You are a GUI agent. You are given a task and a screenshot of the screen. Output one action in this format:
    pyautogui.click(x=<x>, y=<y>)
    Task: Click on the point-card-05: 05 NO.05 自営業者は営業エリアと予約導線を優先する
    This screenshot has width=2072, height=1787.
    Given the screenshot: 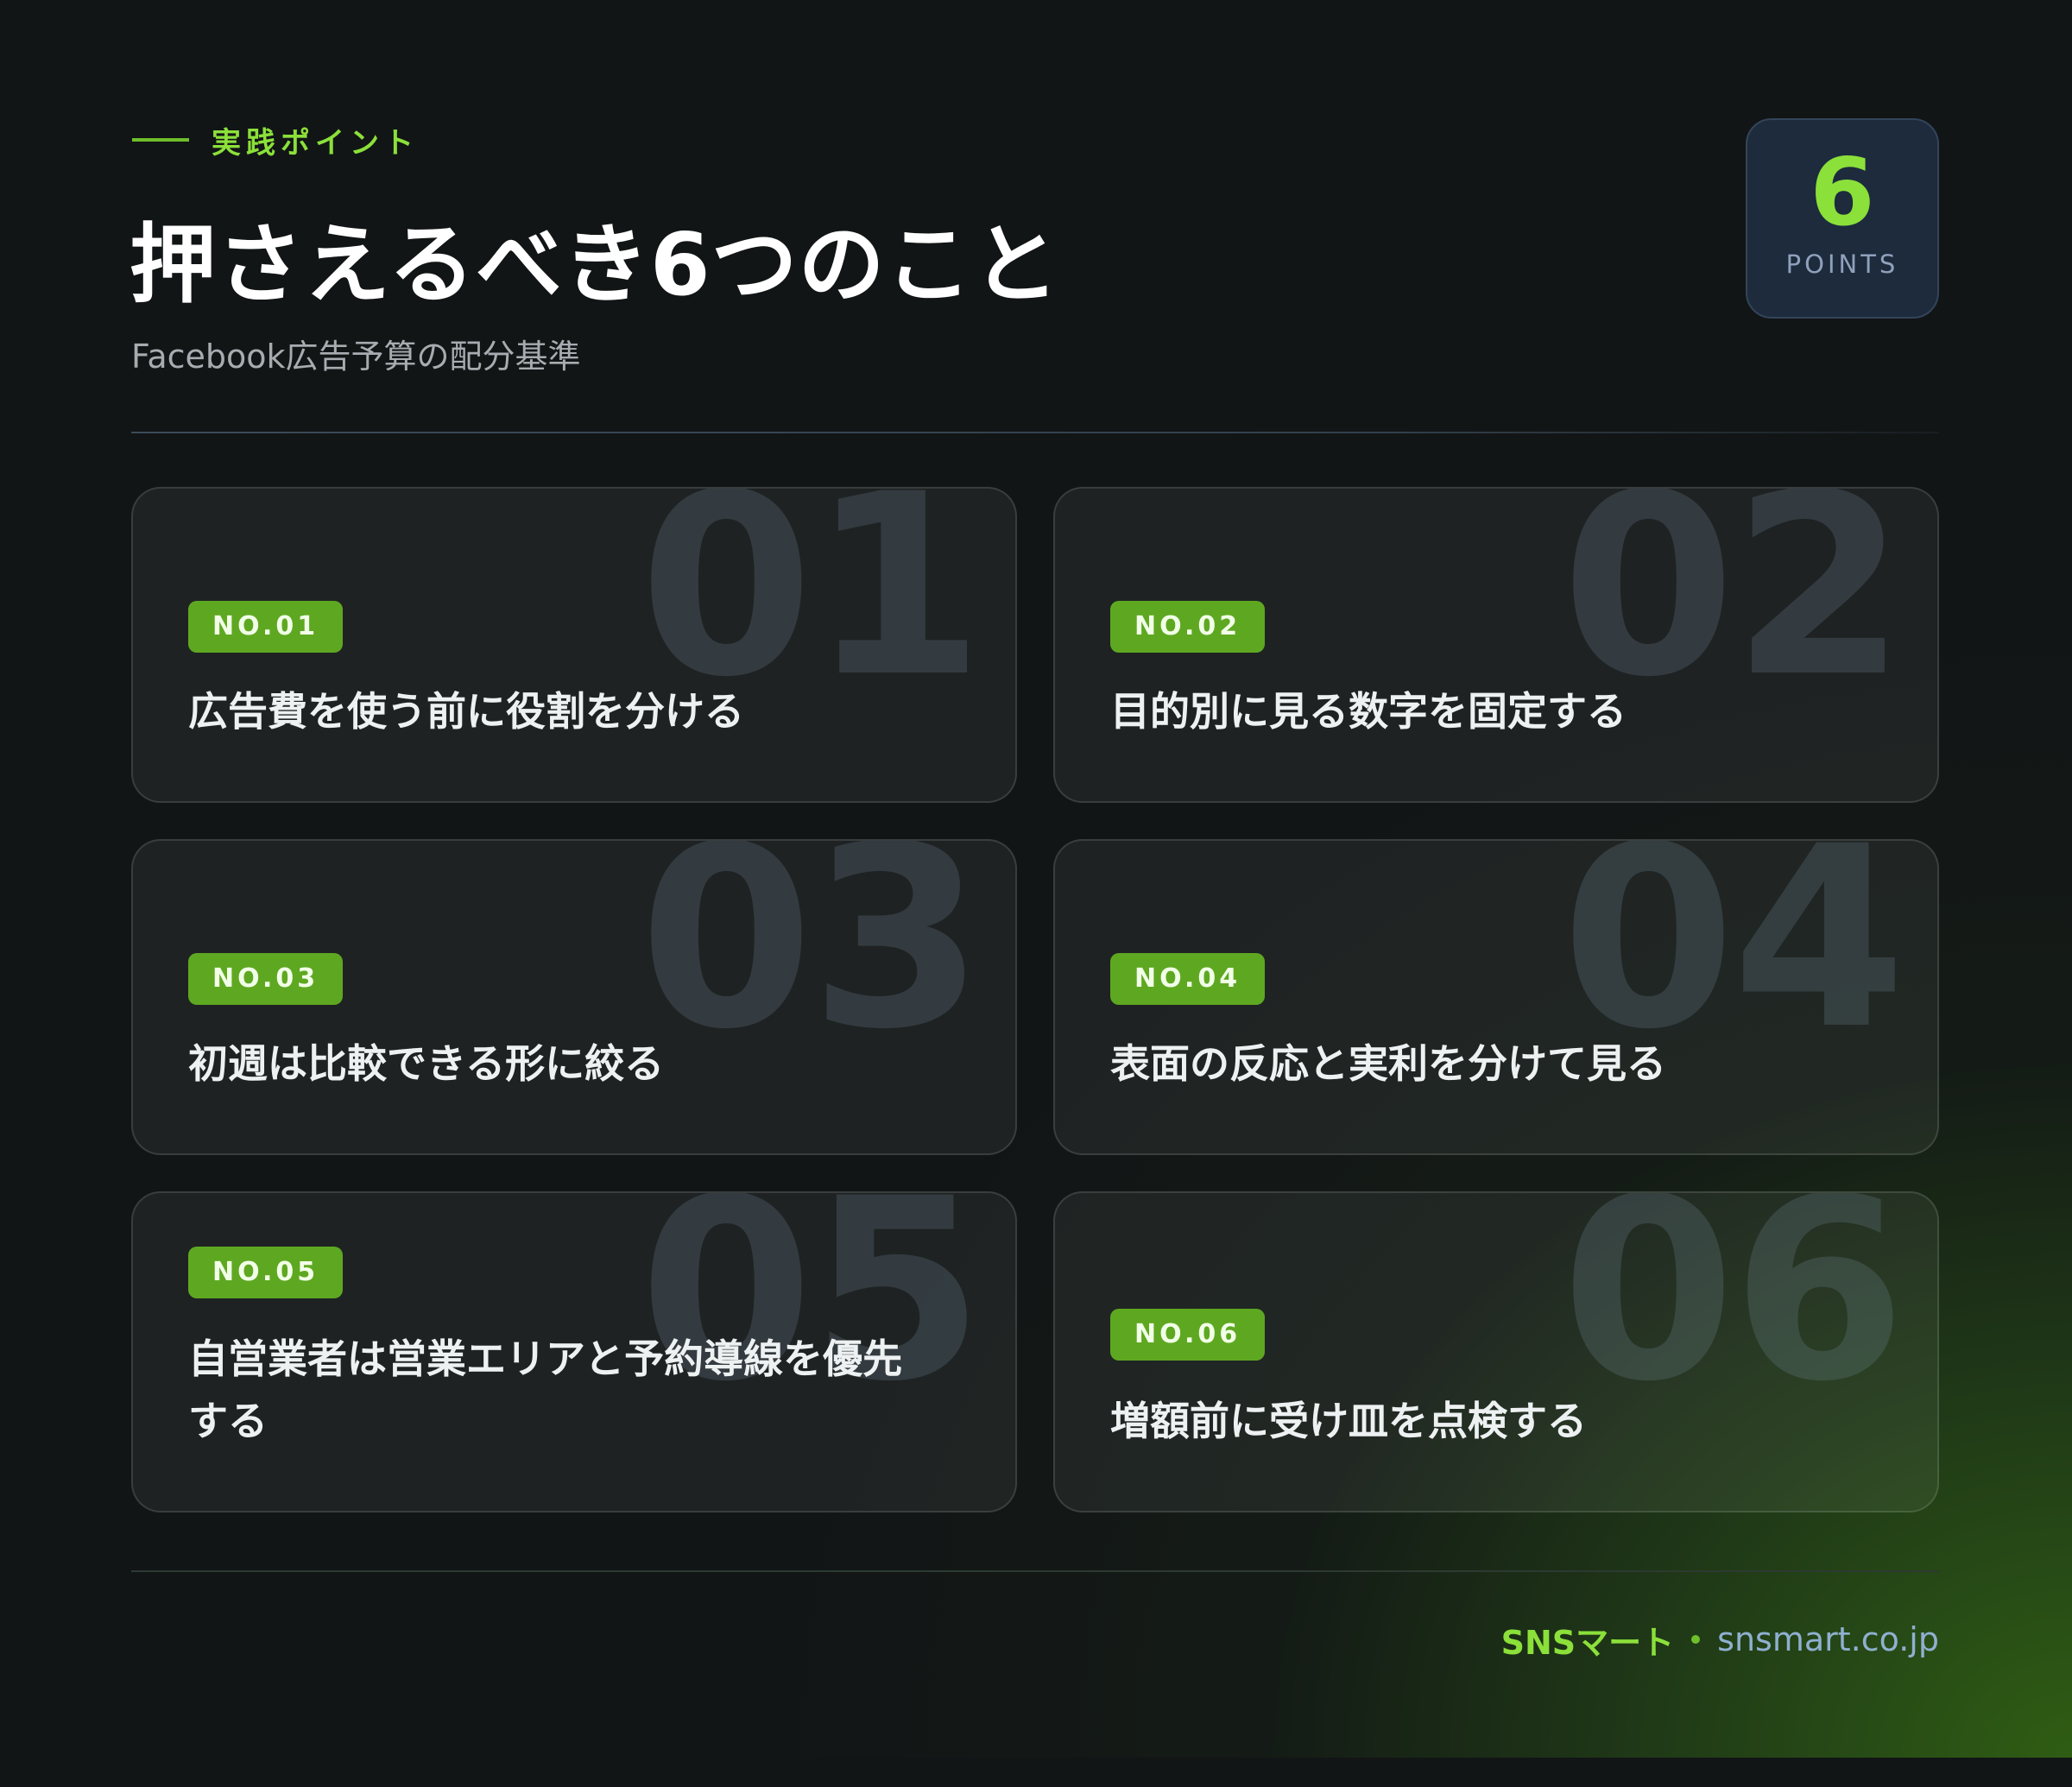 What is the action you would take?
    pyautogui.click(x=574, y=1352)
    